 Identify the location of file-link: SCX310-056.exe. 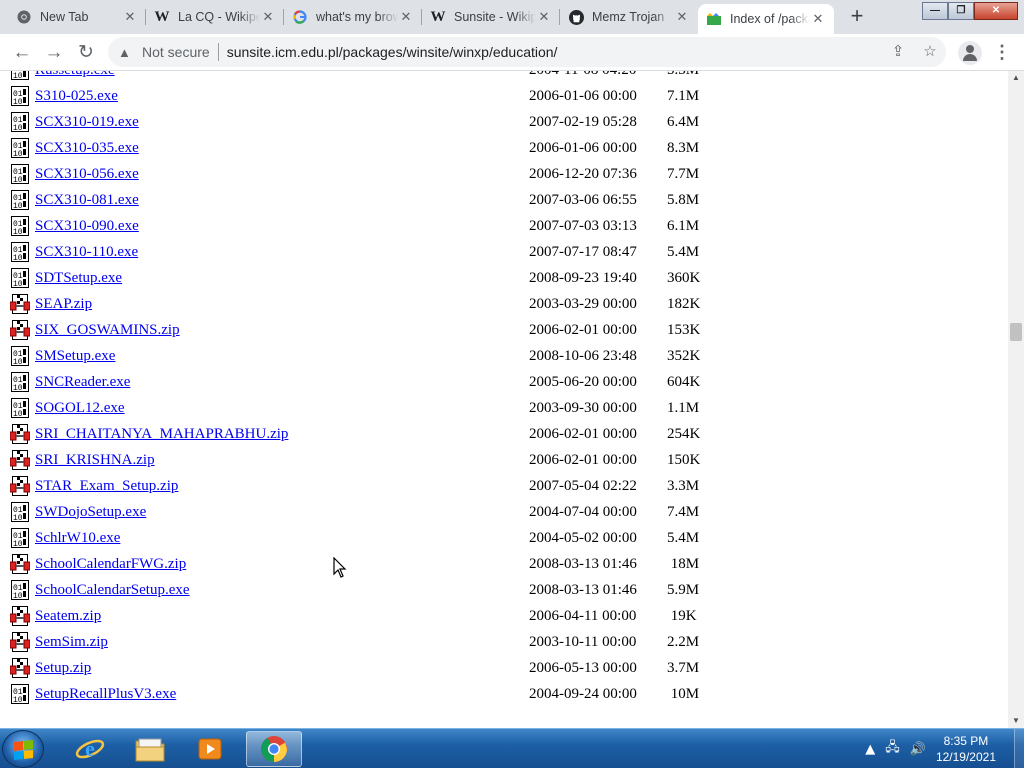
(87, 174).